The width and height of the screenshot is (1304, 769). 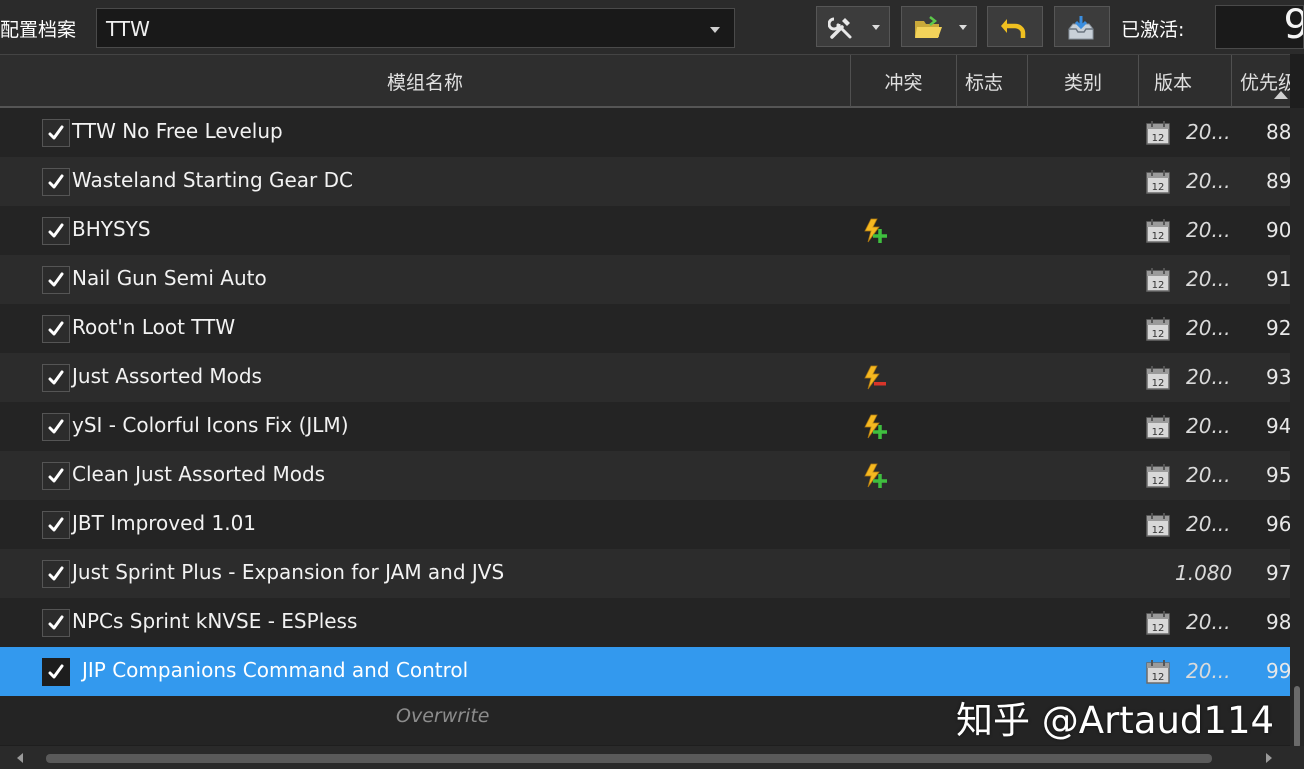 I want to click on table-row: Wasteland Starting Gear DC 12 20... 89, so click(x=645, y=181).